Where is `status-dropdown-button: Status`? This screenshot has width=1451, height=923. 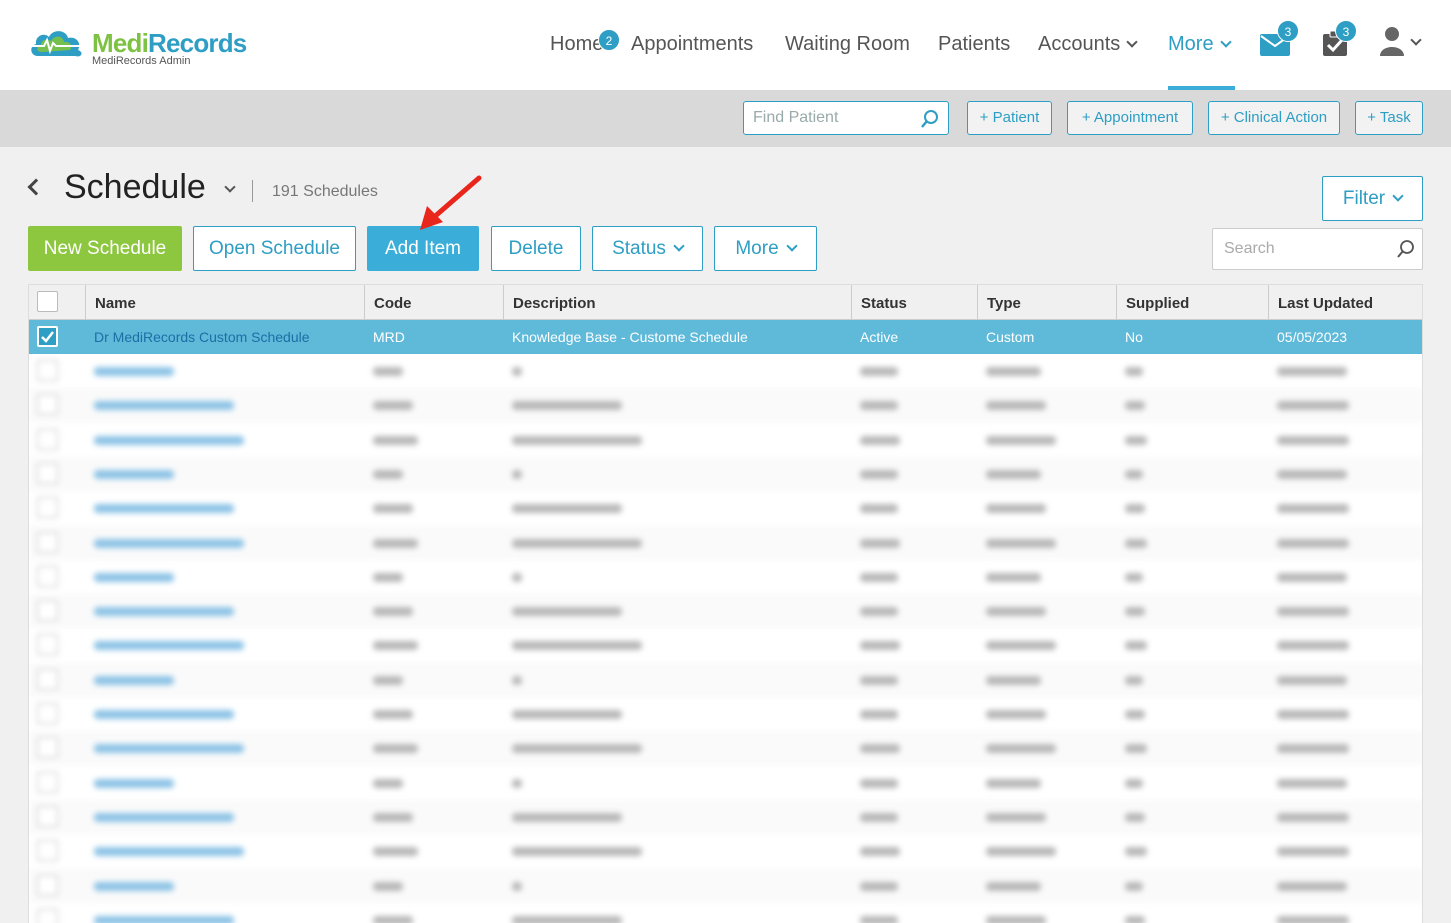 status-dropdown-button: Status is located at coordinates (647, 248).